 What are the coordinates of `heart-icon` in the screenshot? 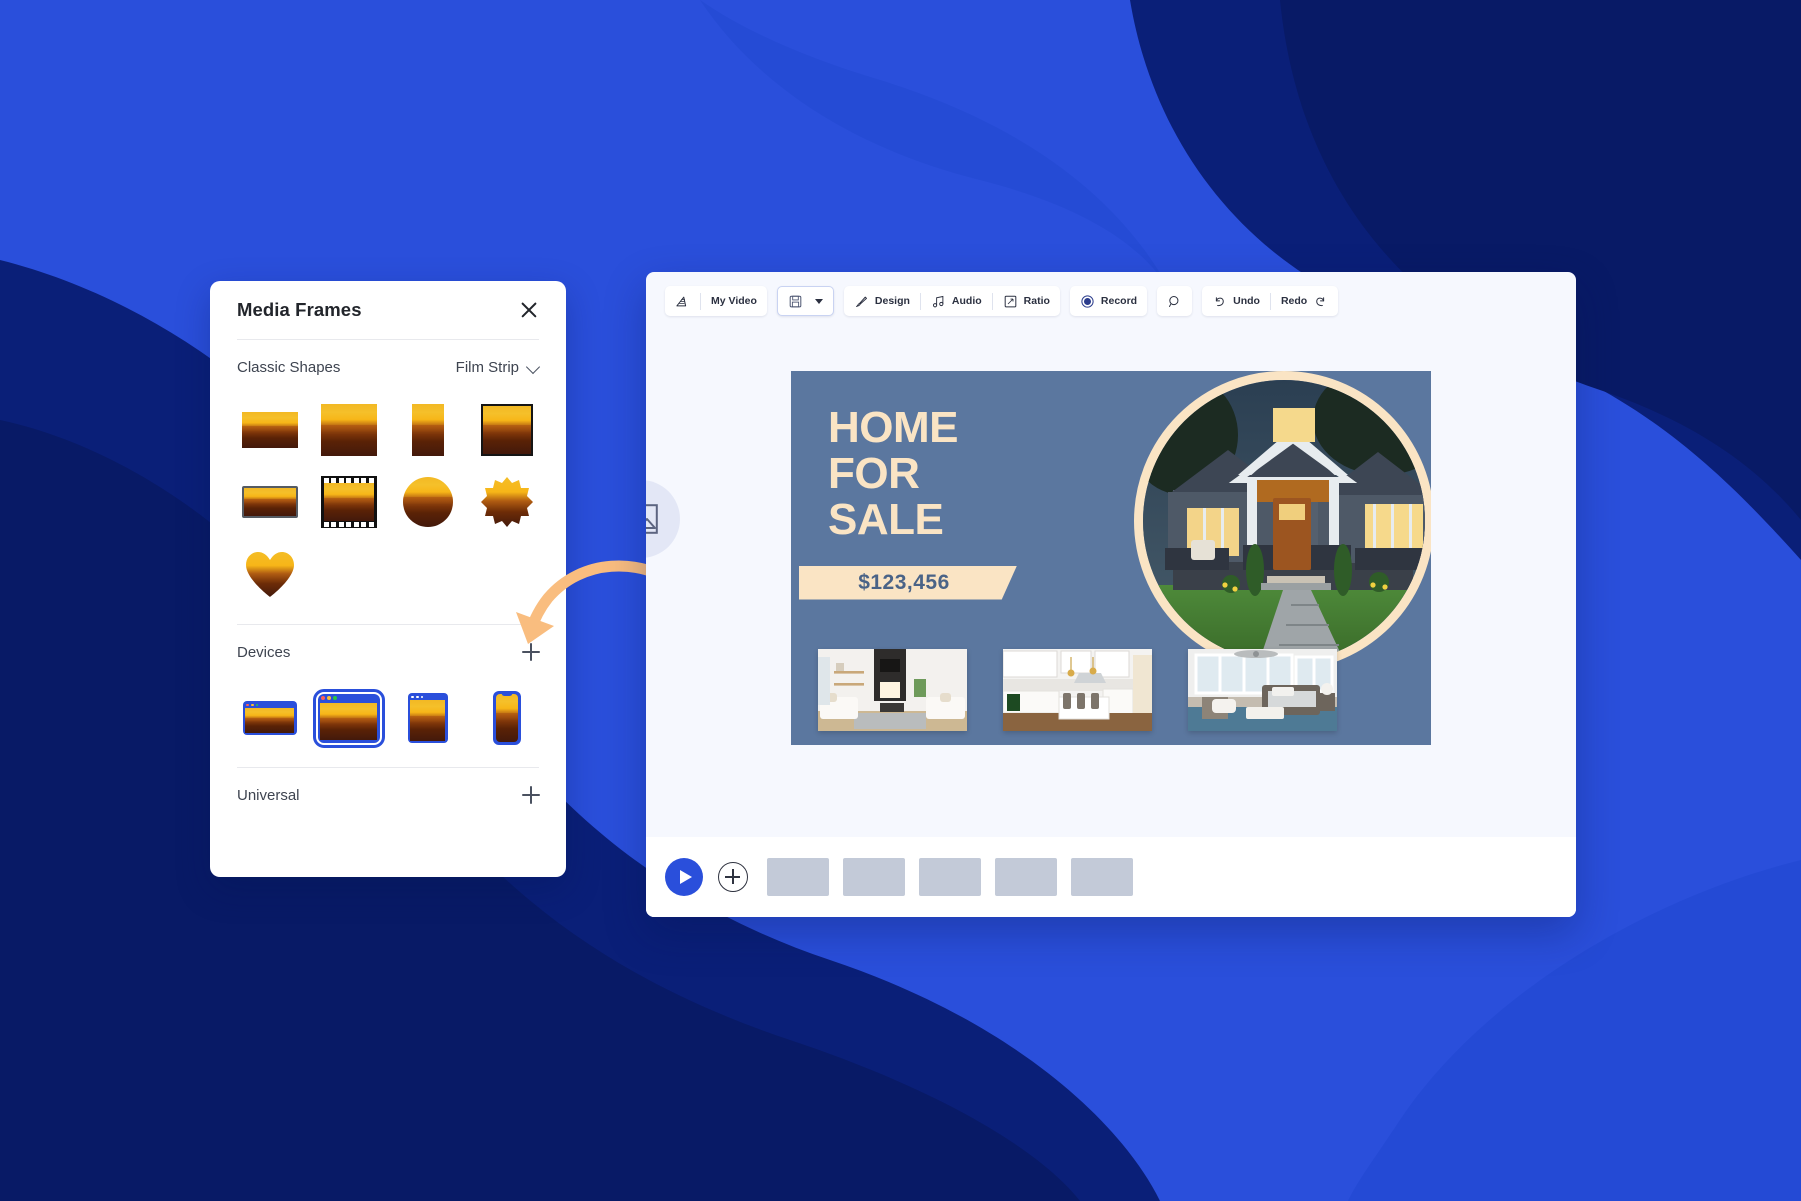 It's located at (269, 574).